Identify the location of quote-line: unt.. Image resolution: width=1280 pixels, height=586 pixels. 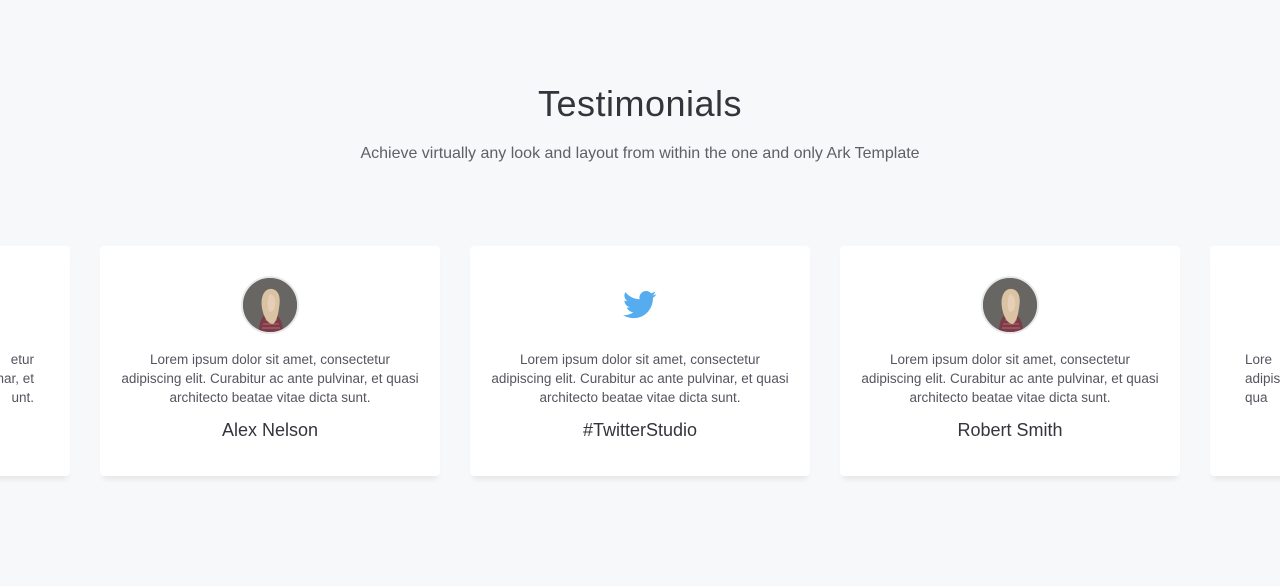
(22, 397).